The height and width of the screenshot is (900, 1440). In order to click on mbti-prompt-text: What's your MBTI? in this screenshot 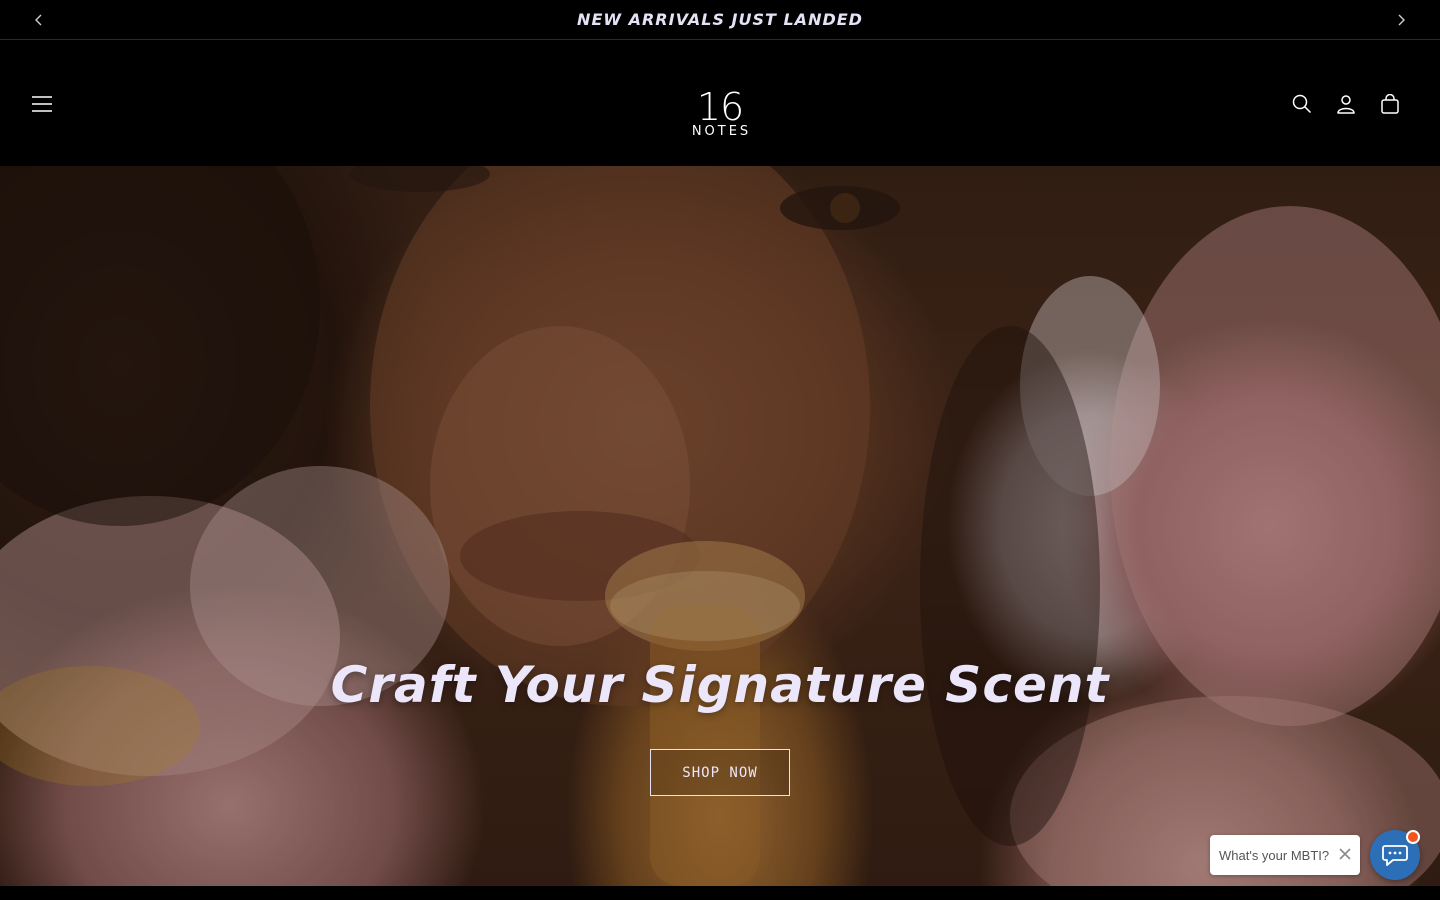, I will do `click(1274, 855)`.